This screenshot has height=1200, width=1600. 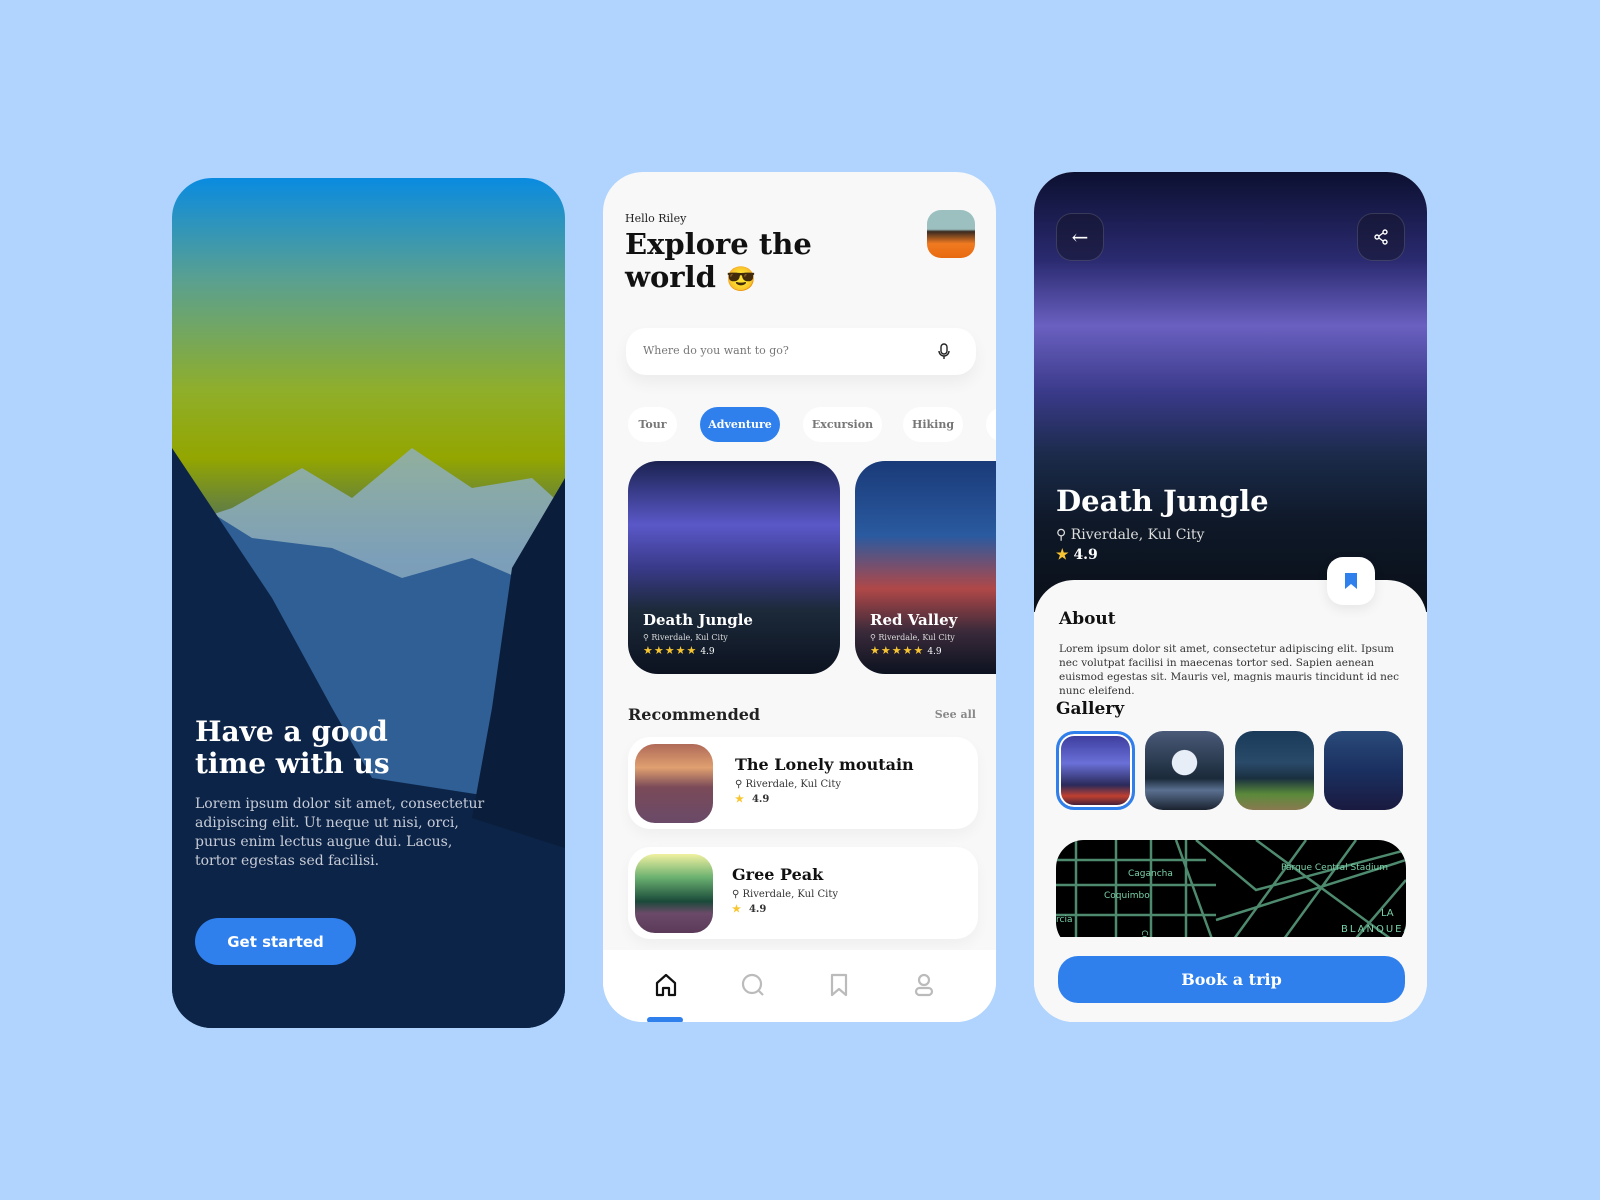 I want to click on arrow-left-icon: ←, so click(x=1080, y=237).